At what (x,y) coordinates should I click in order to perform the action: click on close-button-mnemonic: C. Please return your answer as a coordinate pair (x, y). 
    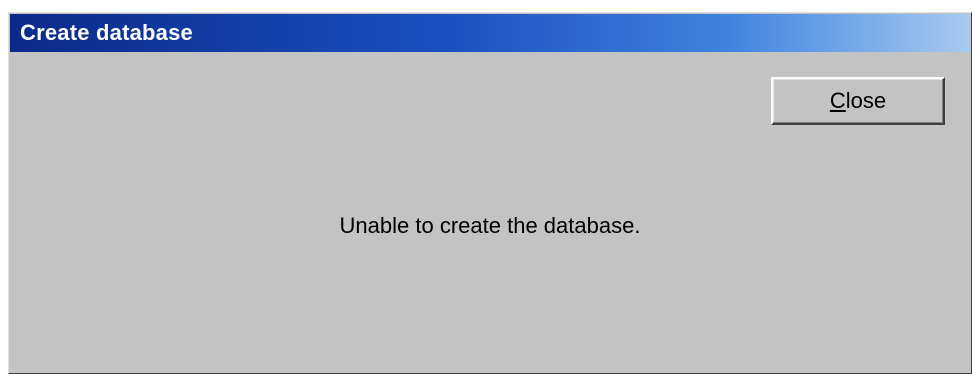
    Looking at the image, I should click on (837, 100).